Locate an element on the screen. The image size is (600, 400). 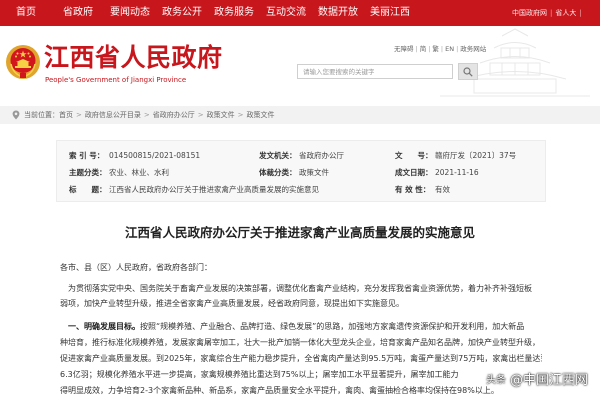
section-heading: 一、明确发展目标。 is located at coordinates (104, 326).